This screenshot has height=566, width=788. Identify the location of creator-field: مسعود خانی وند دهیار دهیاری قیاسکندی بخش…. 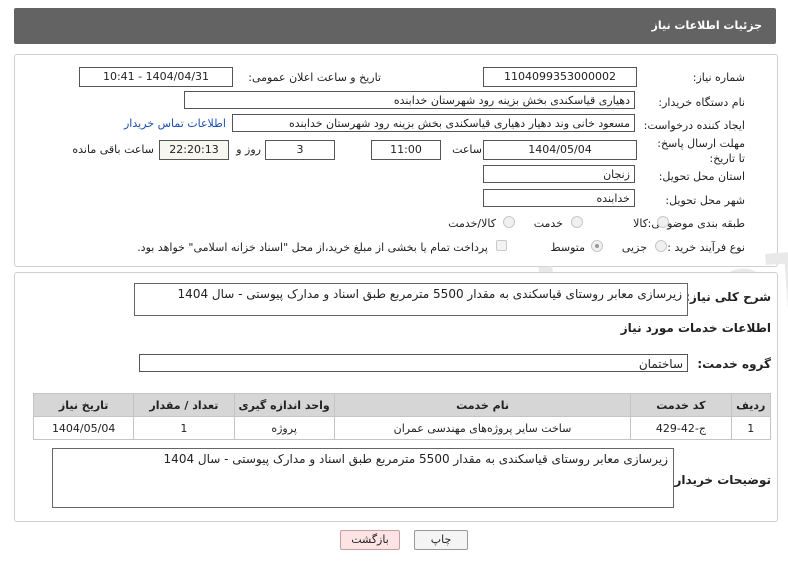
(433, 123).